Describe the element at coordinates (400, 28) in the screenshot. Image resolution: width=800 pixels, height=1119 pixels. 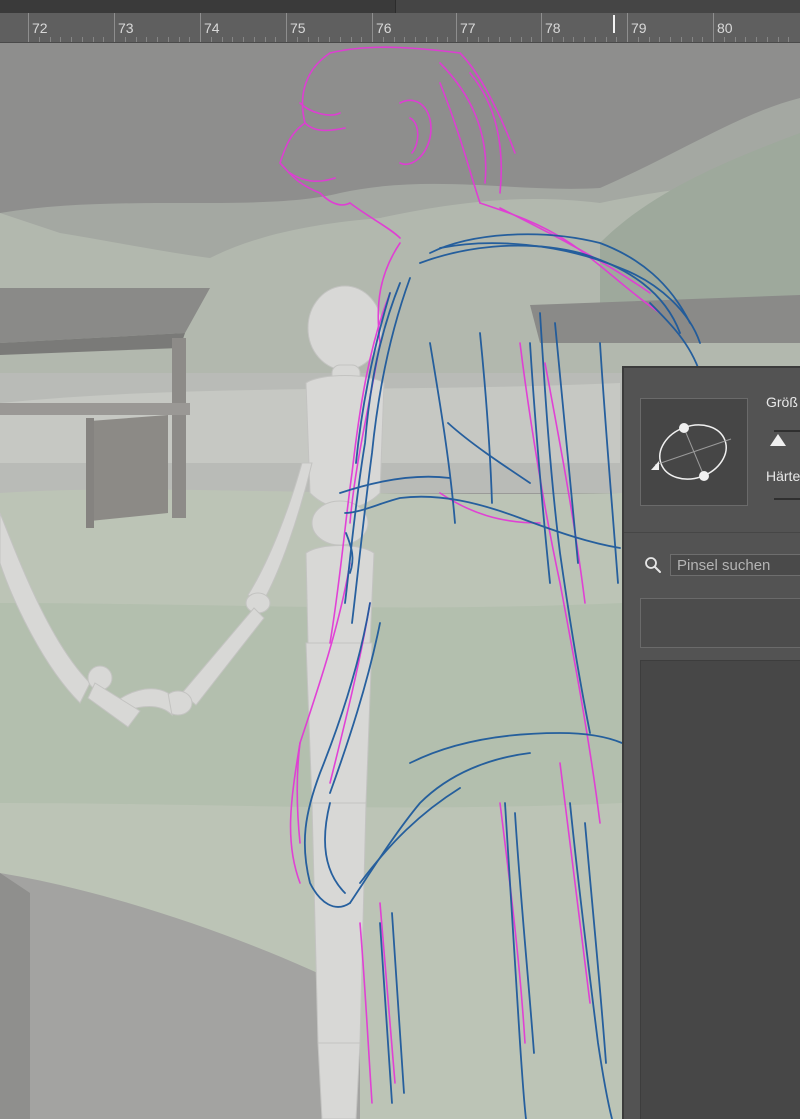
I see `horizontal-ruler: 72 73 74 75 76 77 78 79 80` at that location.